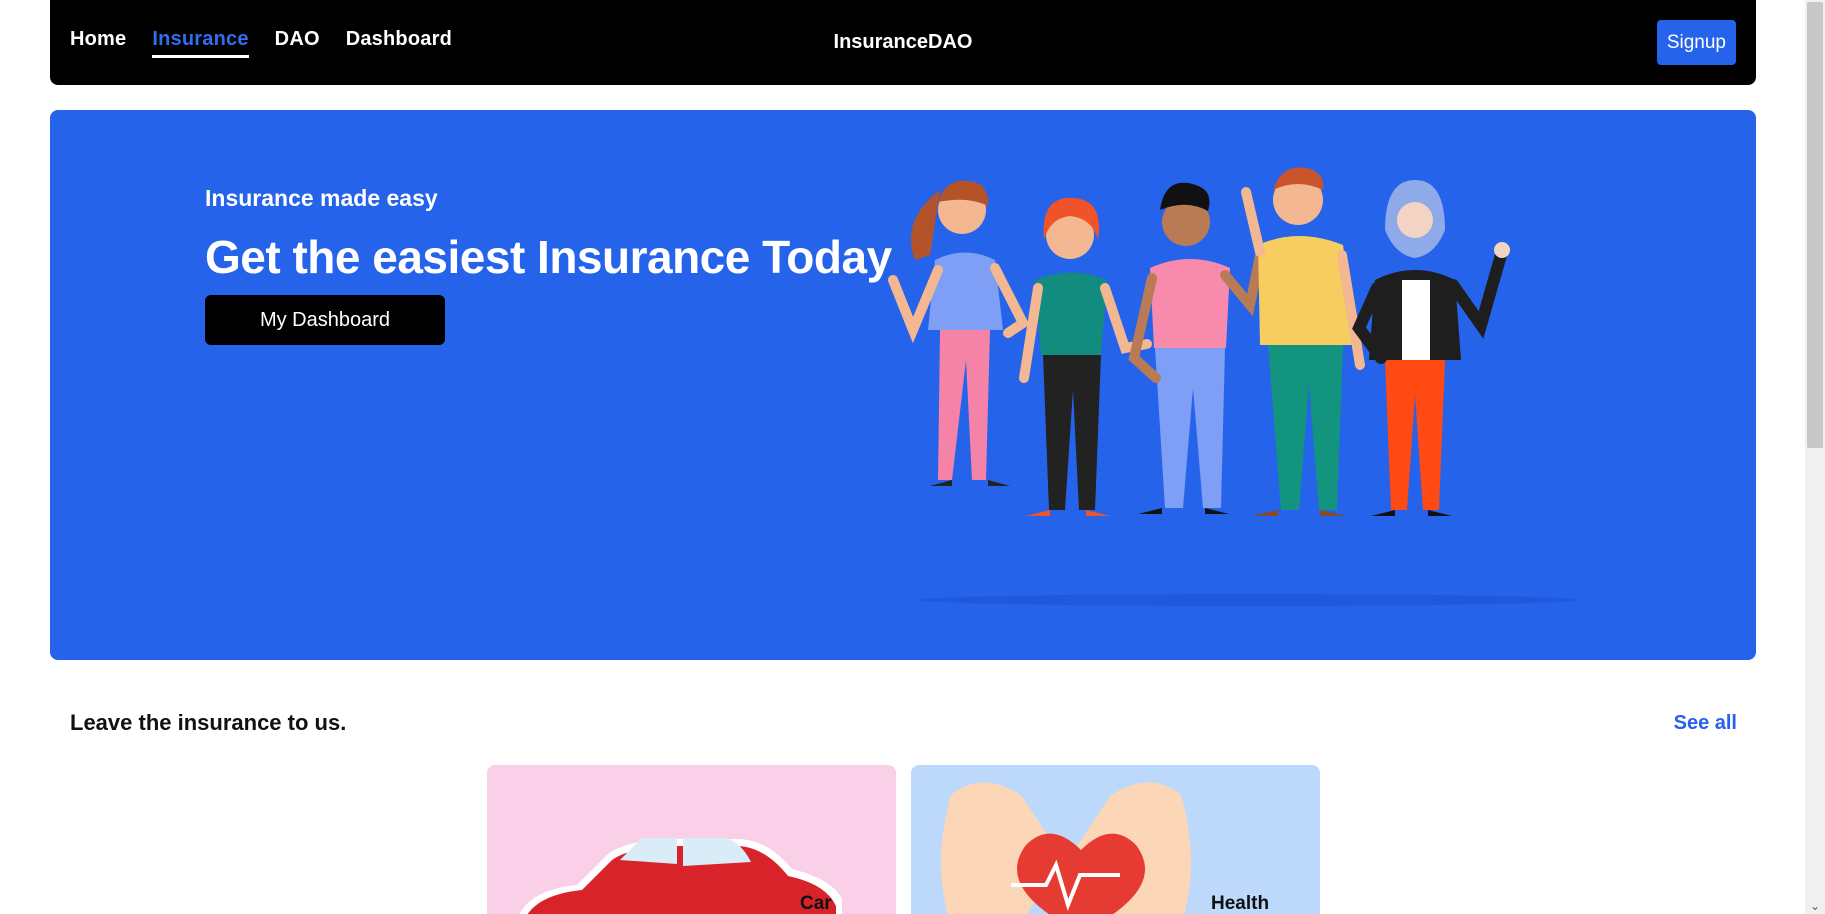 Image resolution: width=1825 pixels, height=914 pixels. I want to click on nav-link-dao: DAO, so click(297, 43).